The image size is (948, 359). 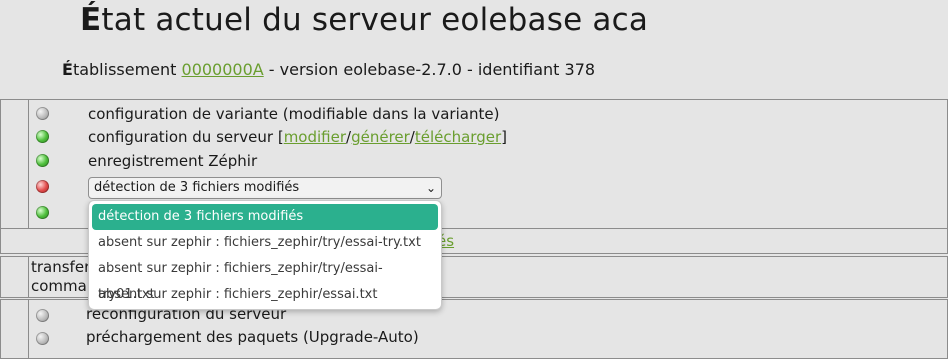 What do you see at coordinates (197, 187) in the screenshot?
I see `select-value: détection de 3 fichiers modifiés` at bounding box center [197, 187].